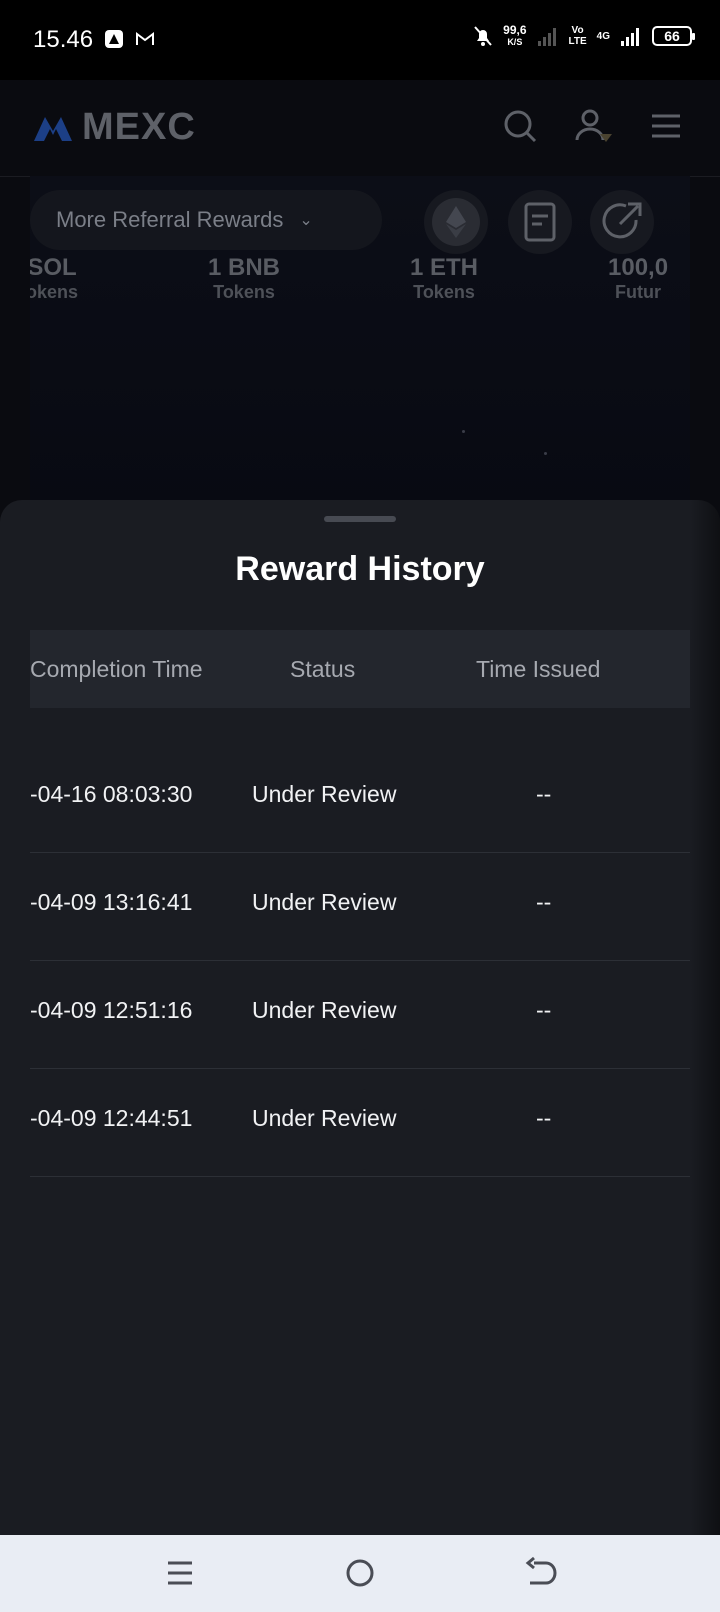 The width and height of the screenshot is (720, 1612). I want to click on mexc-logo-icon, so click(53, 128).